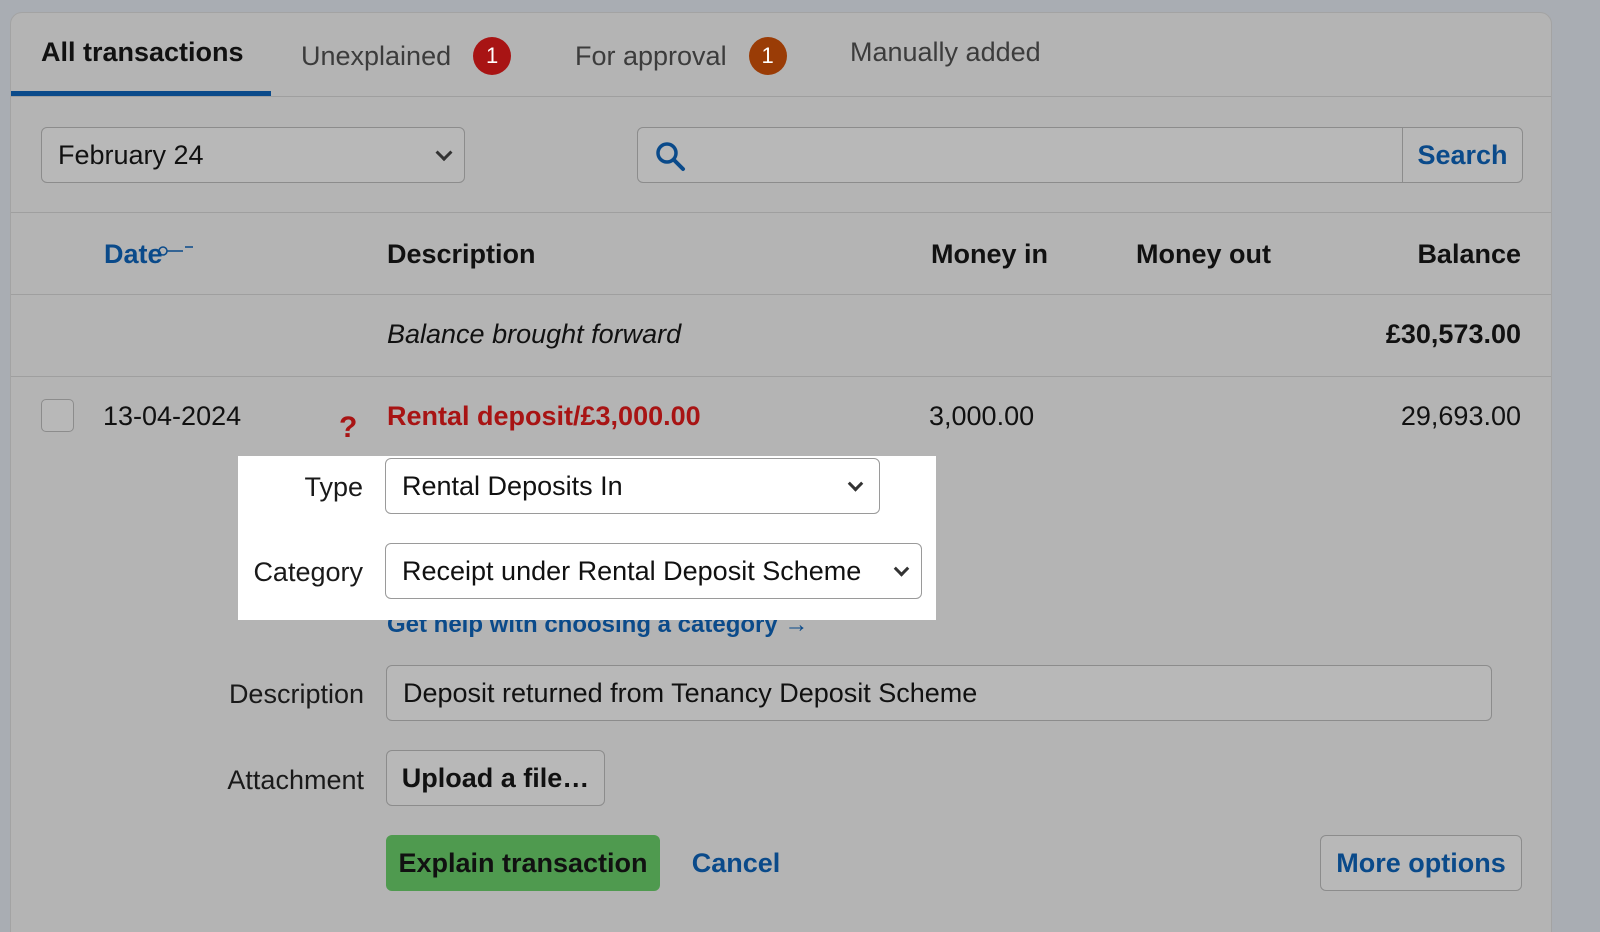 This screenshot has width=1600, height=932. Describe the element at coordinates (1080, 155) in the screenshot. I see `search-field: Search` at that location.